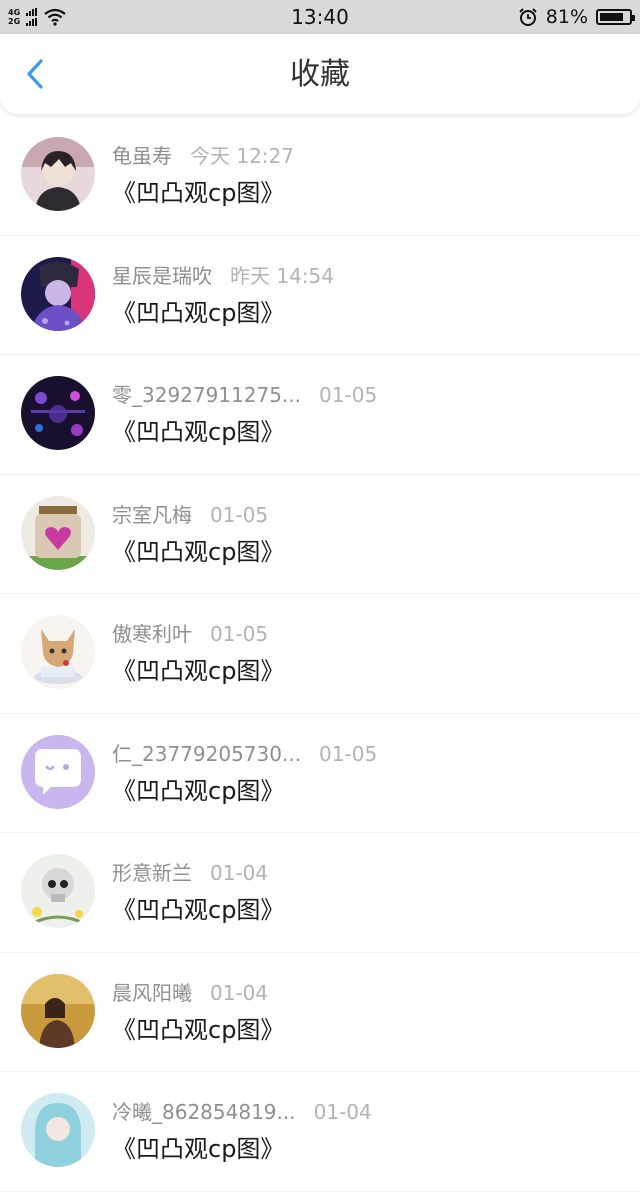 The image size is (640, 1192). What do you see at coordinates (320, 1132) in the screenshot?
I see `list-item: 冷曦_862854819... 01-04 《凹凸观cp图》` at bounding box center [320, 1132].